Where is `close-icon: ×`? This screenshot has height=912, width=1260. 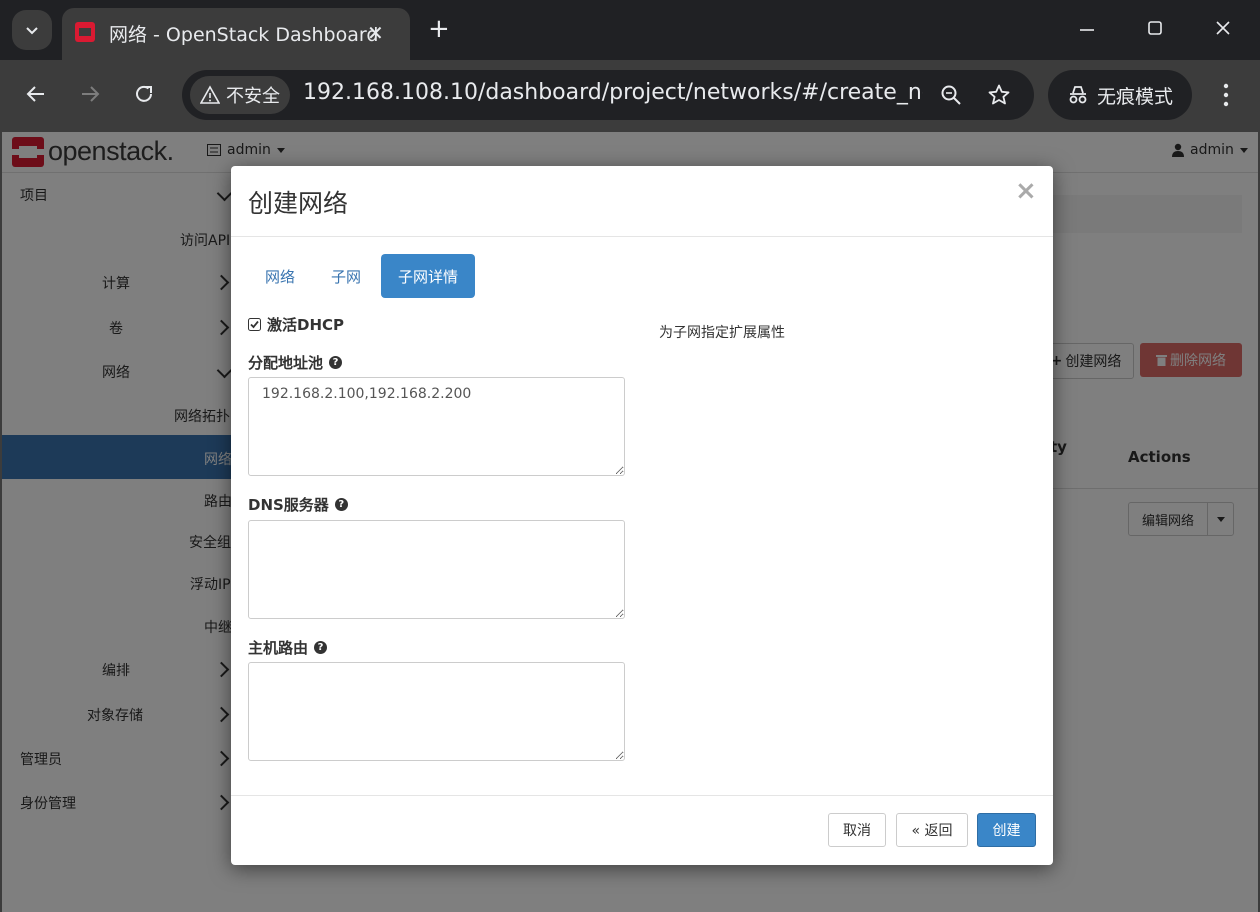 close-icon: × is located at coordinates (1026, 191).